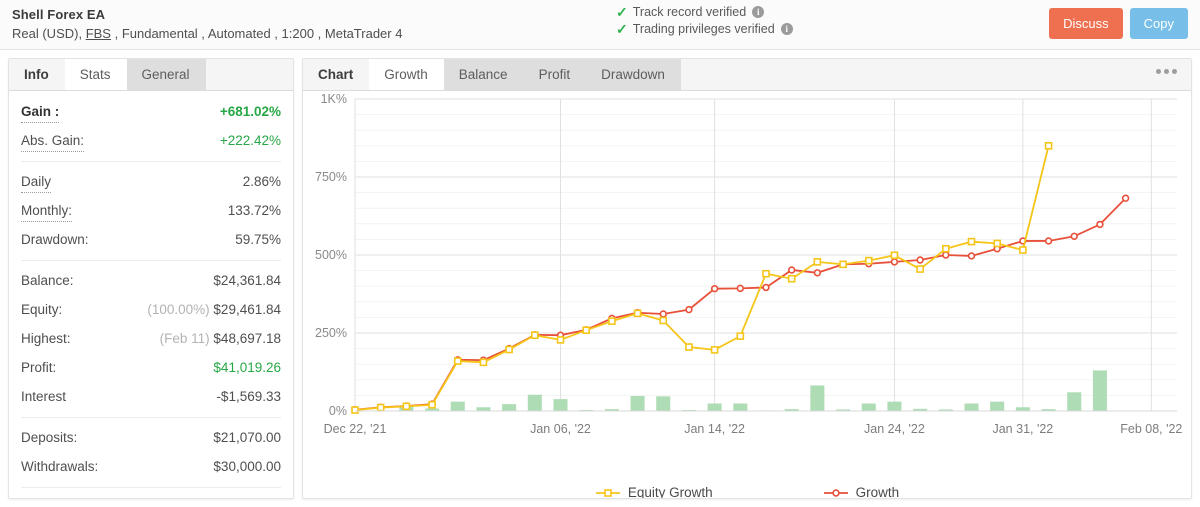 Image resolution: width=1200 pixels, height=507 pixels. Describe the element at coordinates (1158, 23) in the screenshot. I see `copy-button: Copy` at that location.